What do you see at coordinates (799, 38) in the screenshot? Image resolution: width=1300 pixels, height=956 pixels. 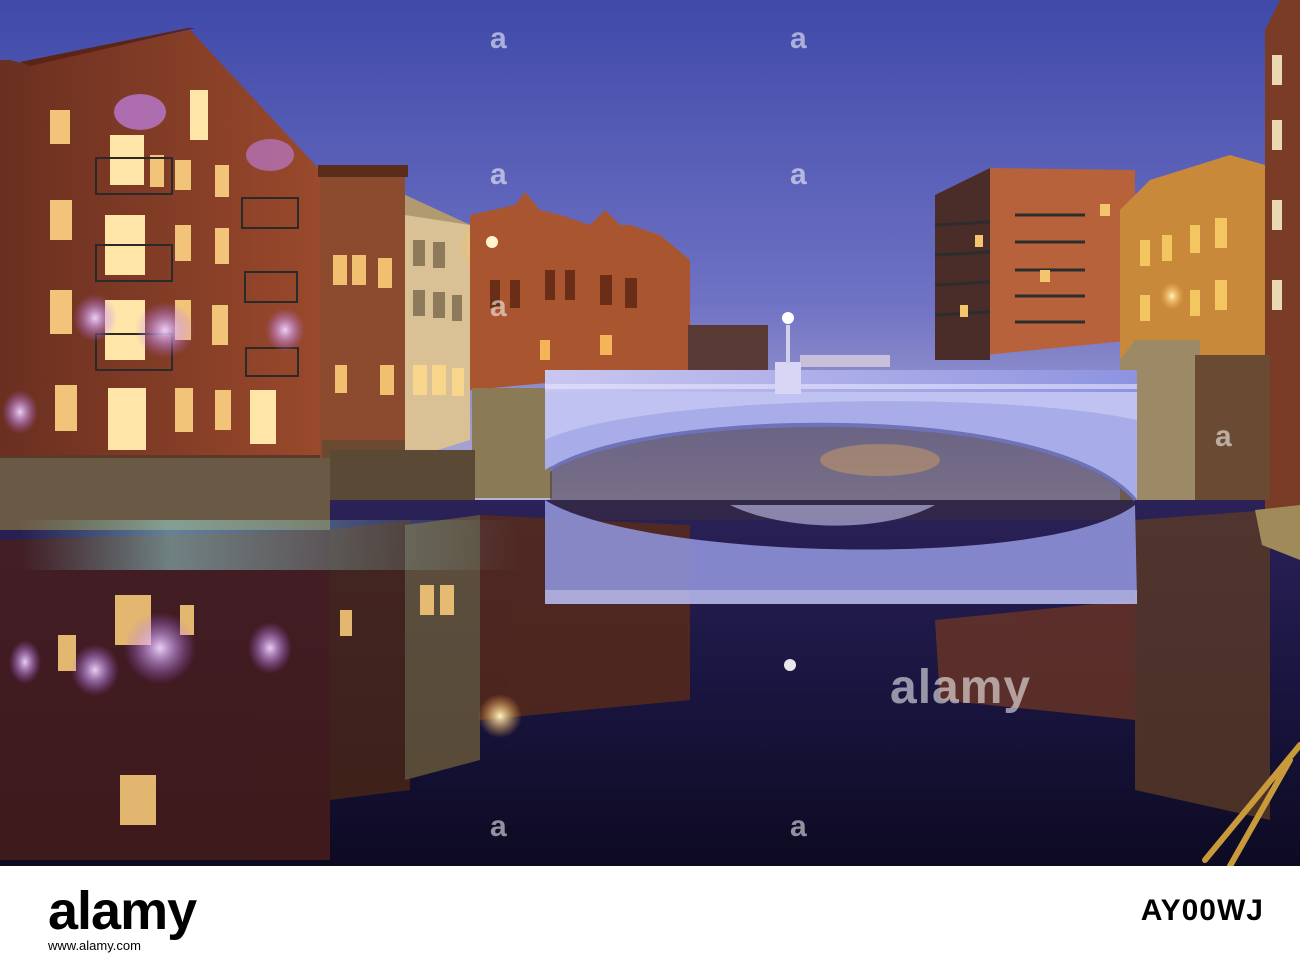 I see `watermark-glyph-2: a` at bounding box center [799, 38].